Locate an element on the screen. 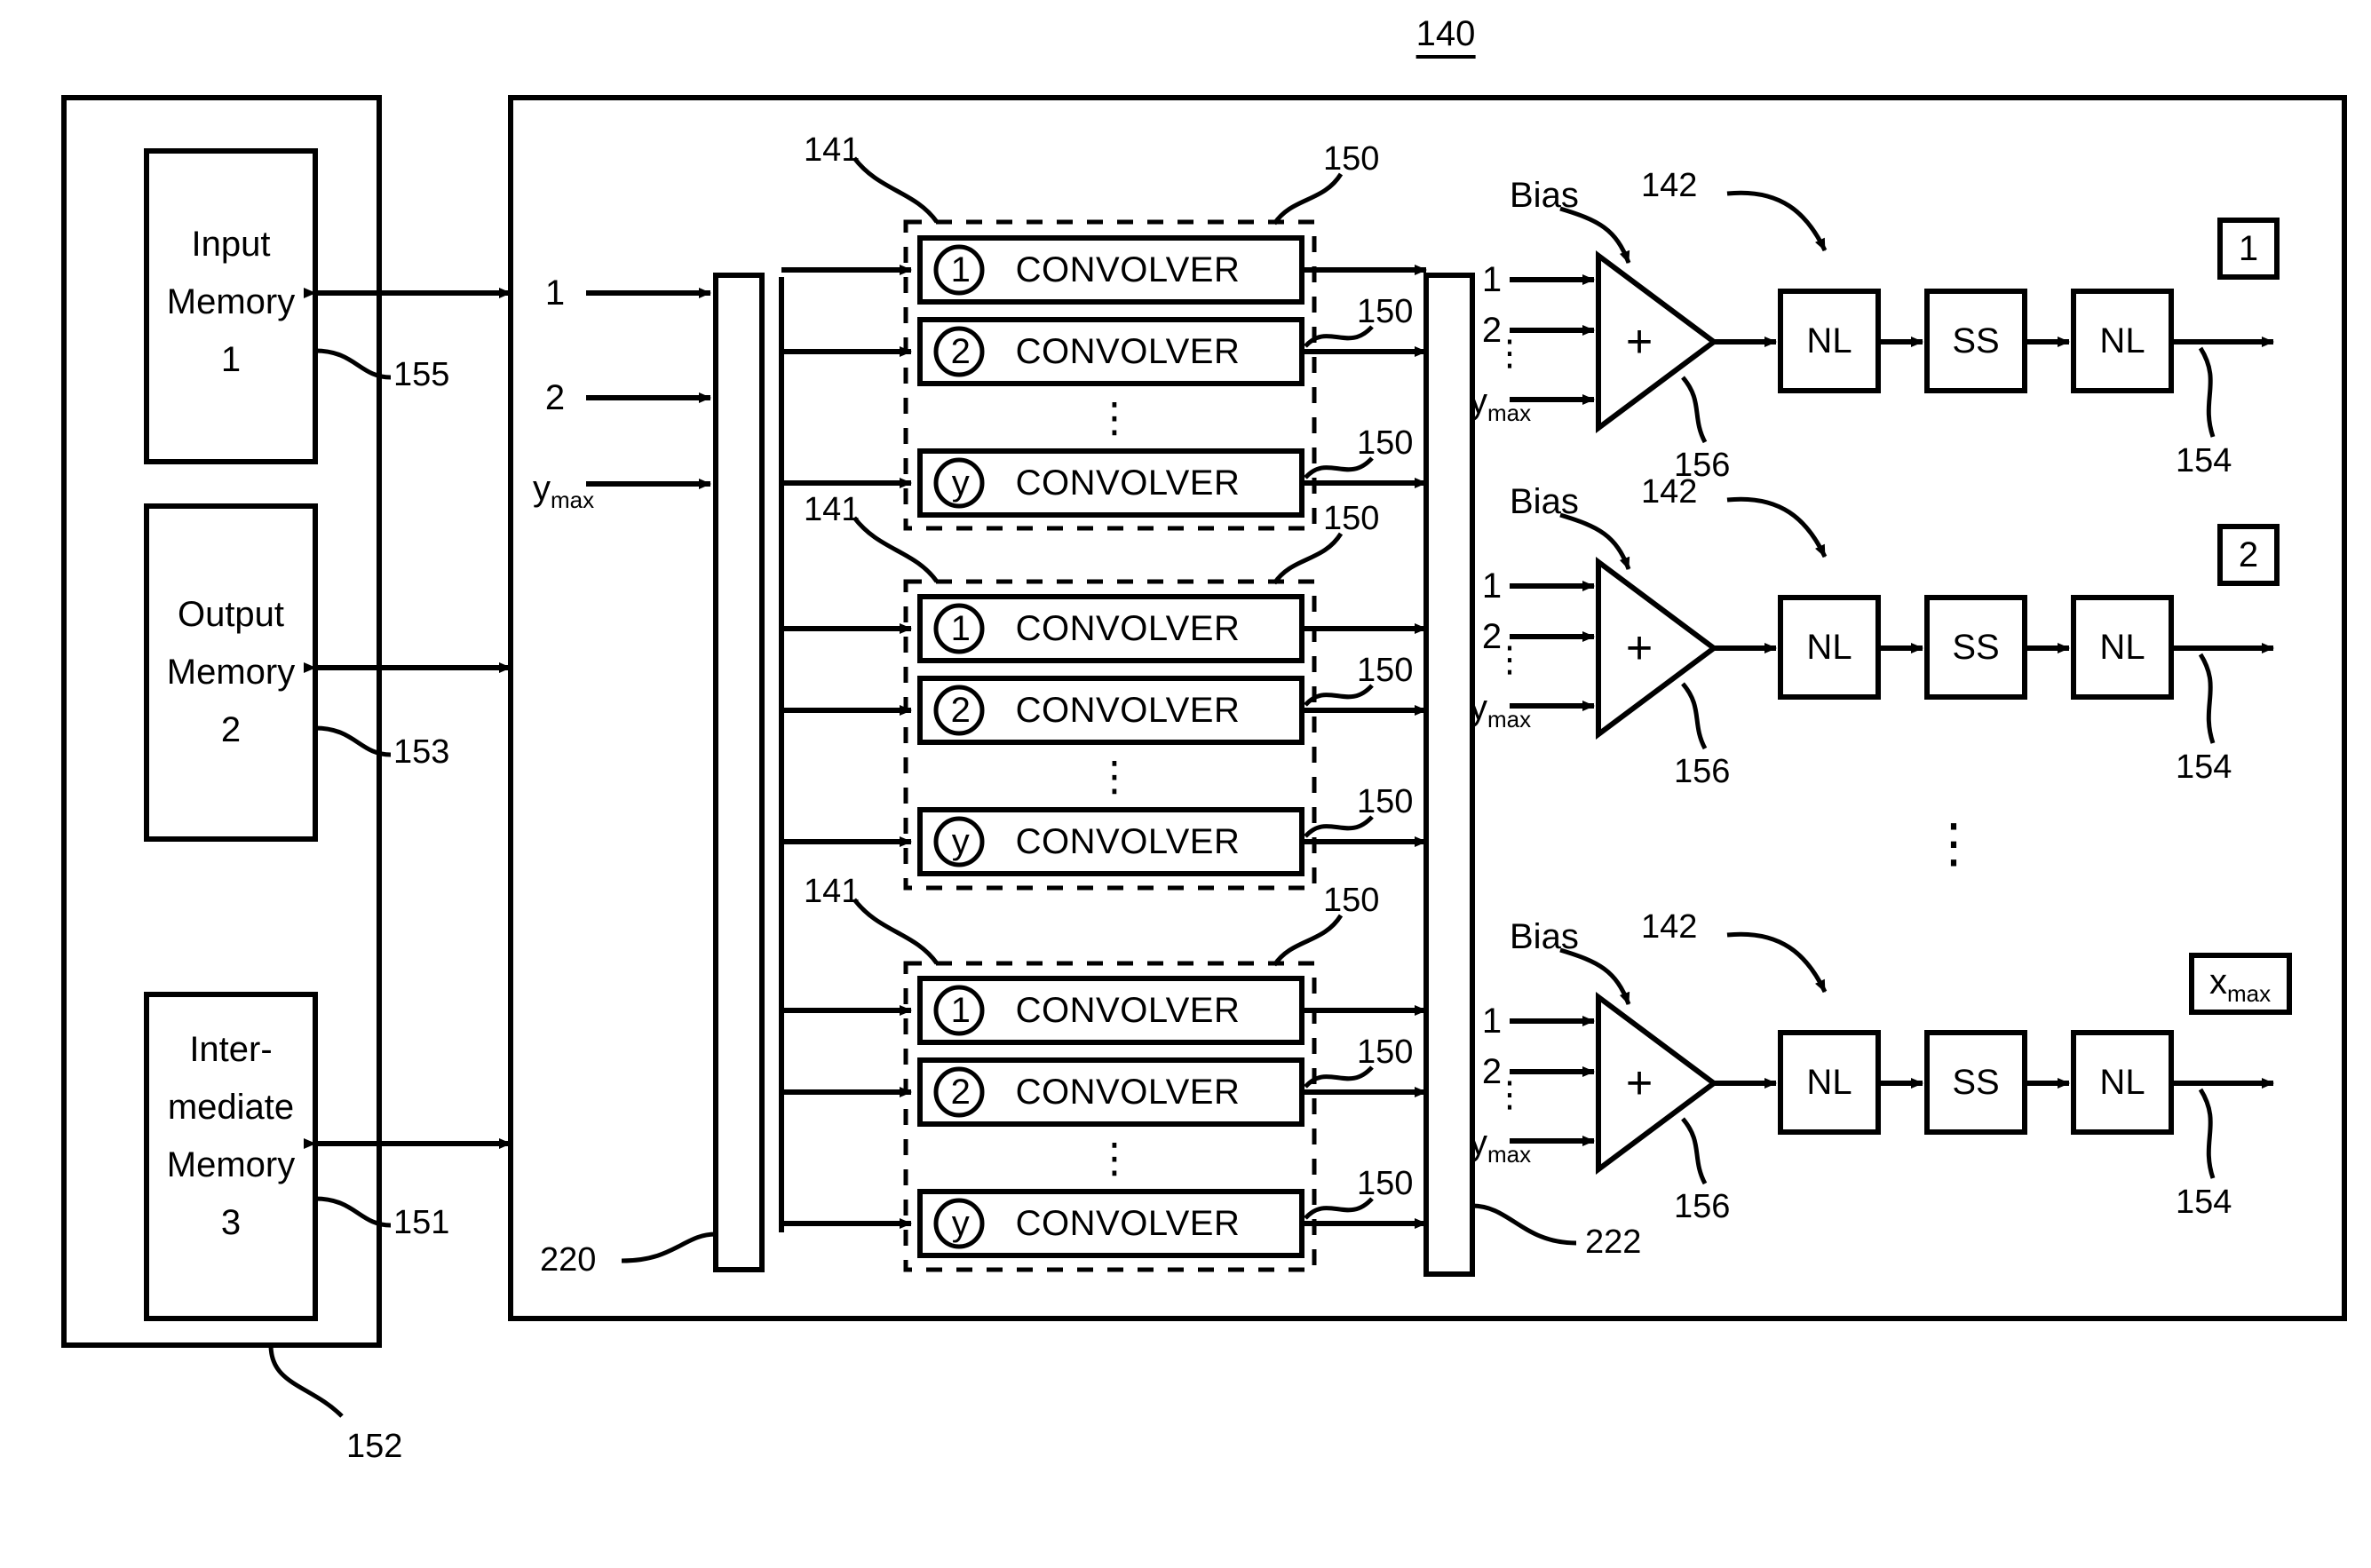 The height and width of the screenshot is (1568, 2371). input-memory-index: 1 is located at coordinates (231, 359).